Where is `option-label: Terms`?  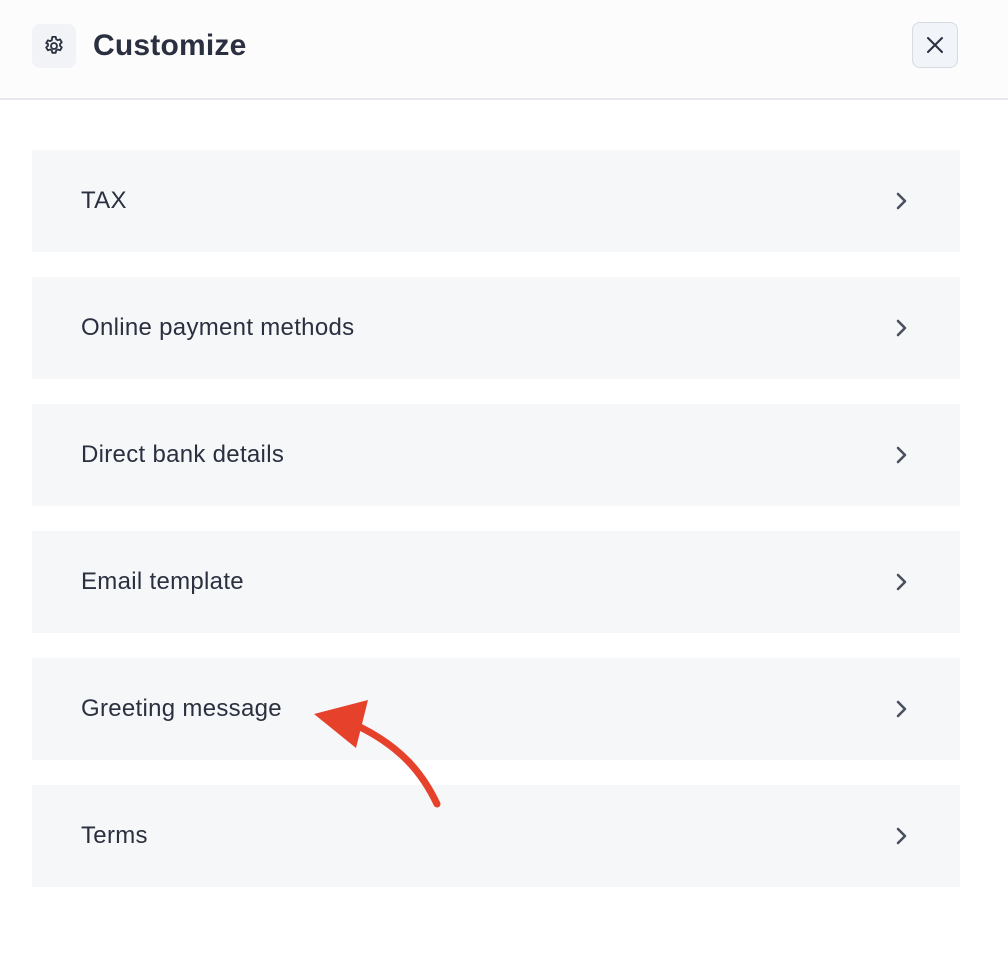 option-label: Terms is located at coordinates (114, 835).